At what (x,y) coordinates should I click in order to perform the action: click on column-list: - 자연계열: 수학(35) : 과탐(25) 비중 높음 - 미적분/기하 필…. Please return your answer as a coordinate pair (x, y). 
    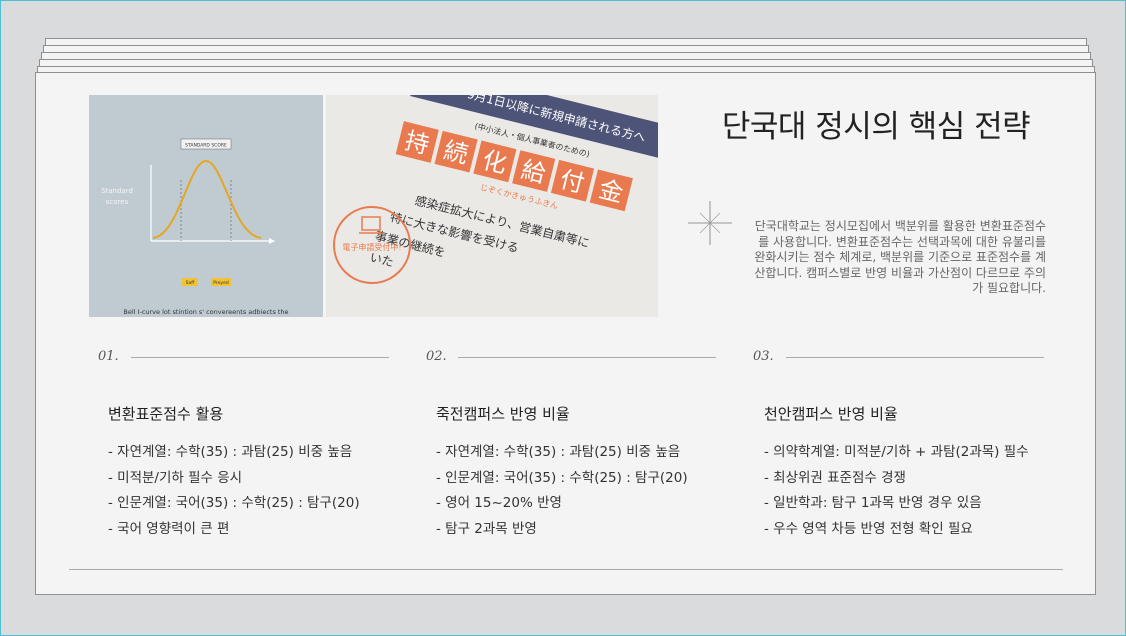
    Looking at the image, I should click on (258, 491).